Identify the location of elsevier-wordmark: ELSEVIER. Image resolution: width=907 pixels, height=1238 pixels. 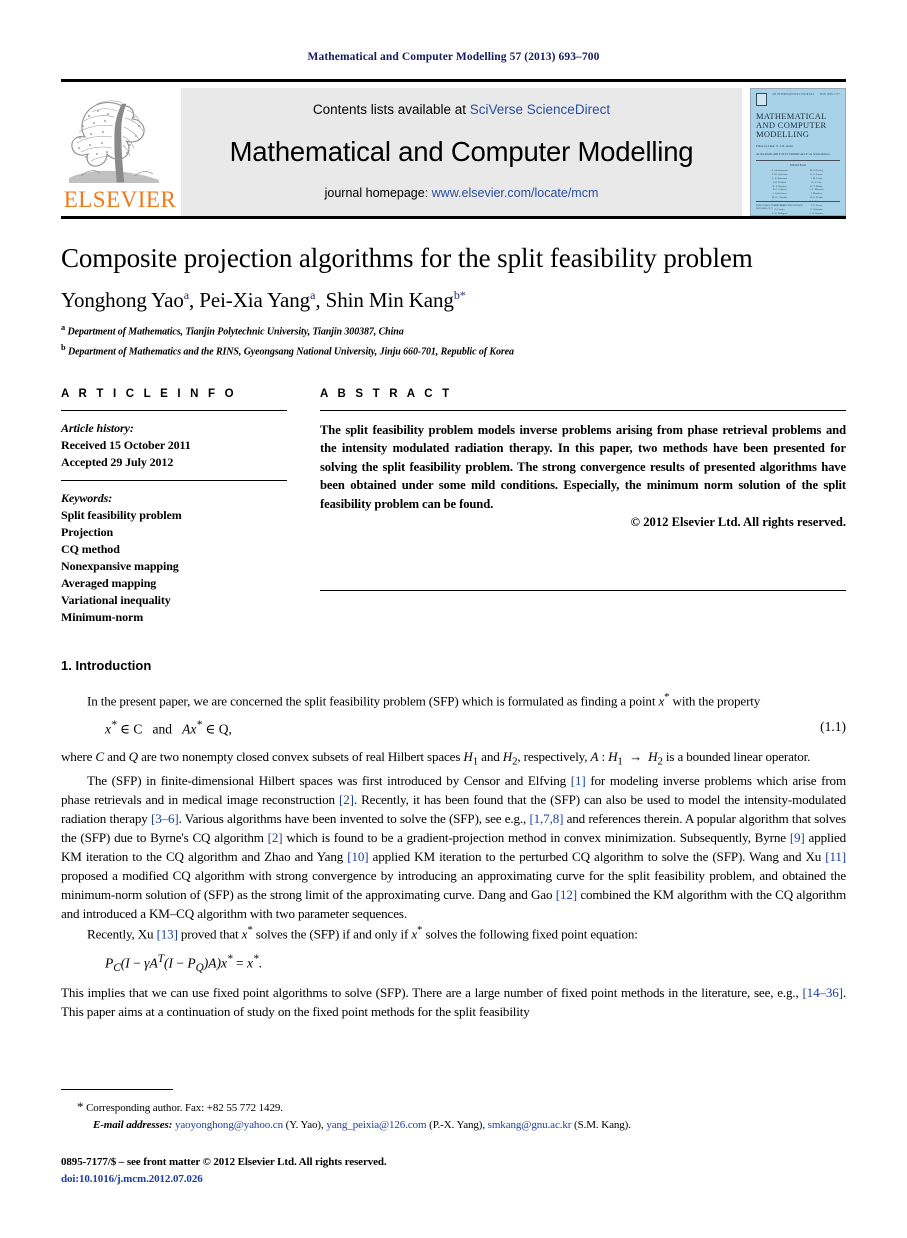
(120, 199).